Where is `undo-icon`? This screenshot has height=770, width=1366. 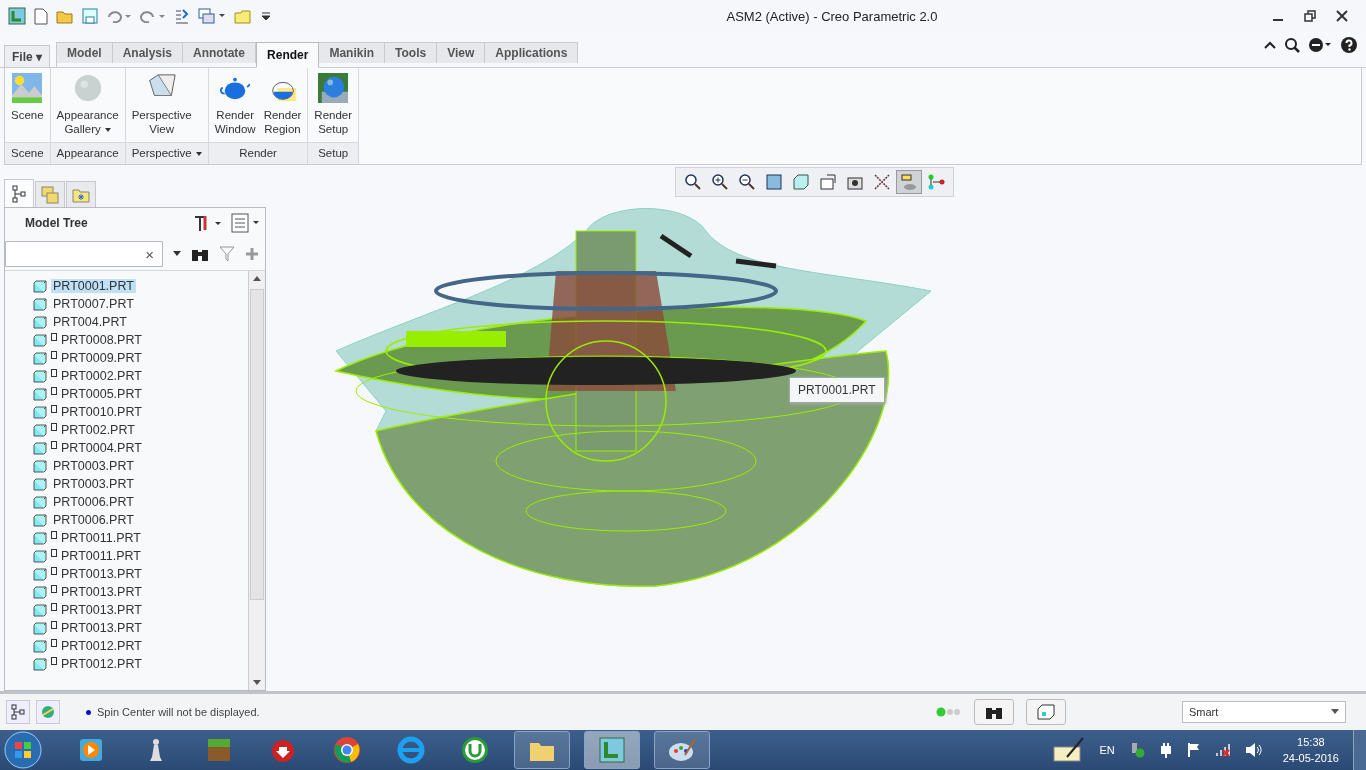 undo-icon is located at coordinates (119, 16).